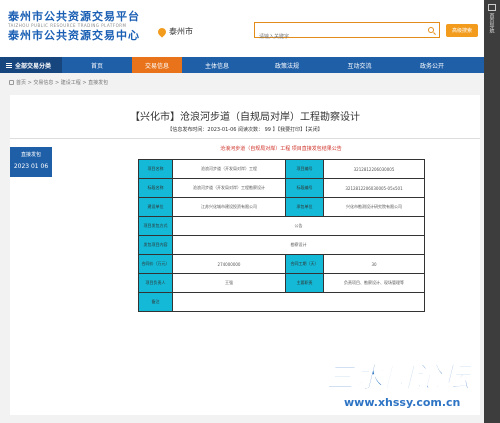  I want to click on search-button, so click(431, 30).